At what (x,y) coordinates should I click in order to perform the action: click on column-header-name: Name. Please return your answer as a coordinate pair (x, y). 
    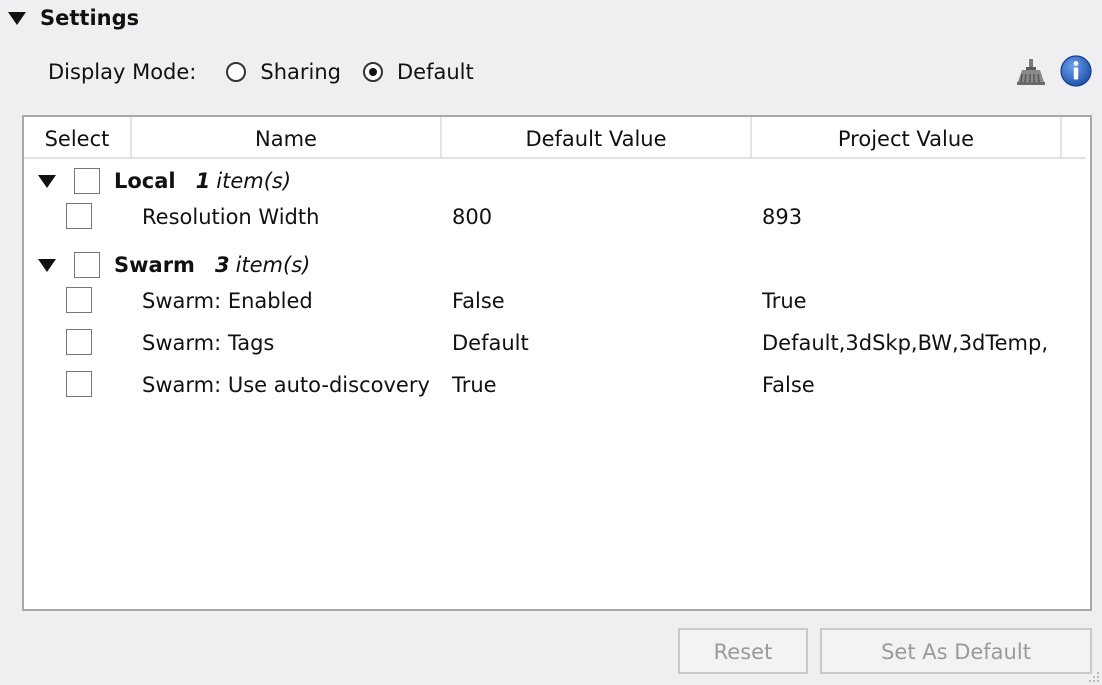
    Looking at the image, I should click on (287, 137).